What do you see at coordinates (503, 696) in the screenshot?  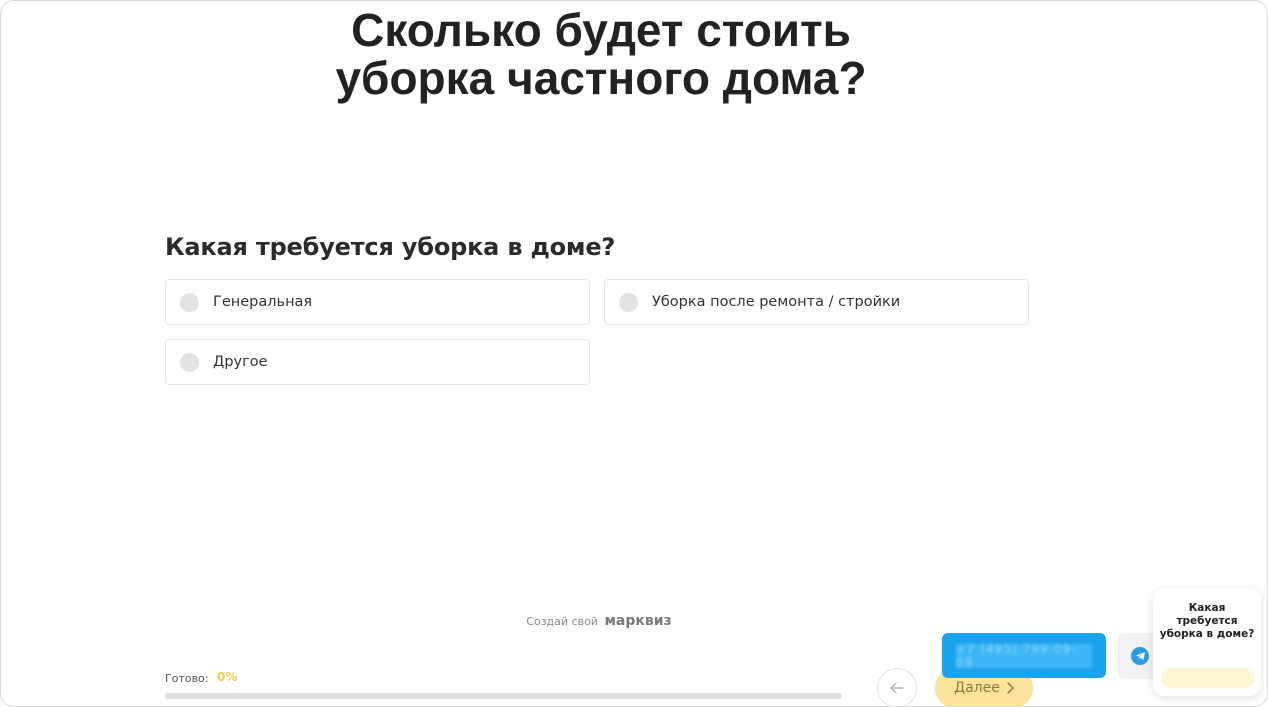 I see `progress-bar` at bounding box center [503, 696].